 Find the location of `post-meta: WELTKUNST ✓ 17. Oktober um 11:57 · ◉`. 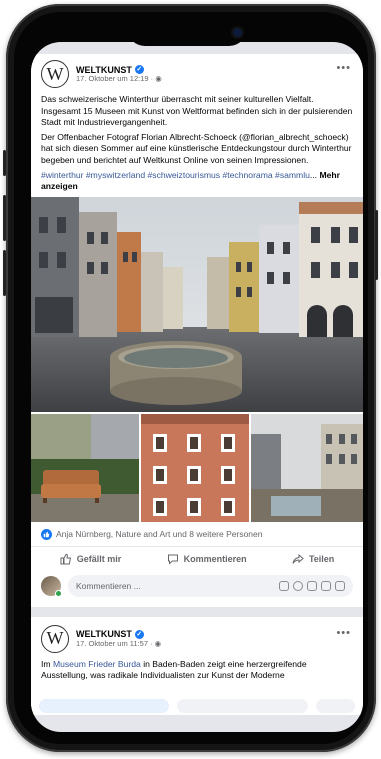

post-meta: WELTKUNST ✓ 17. Oktober um 11:57 · ◉ is located at coordinates (118, 638).